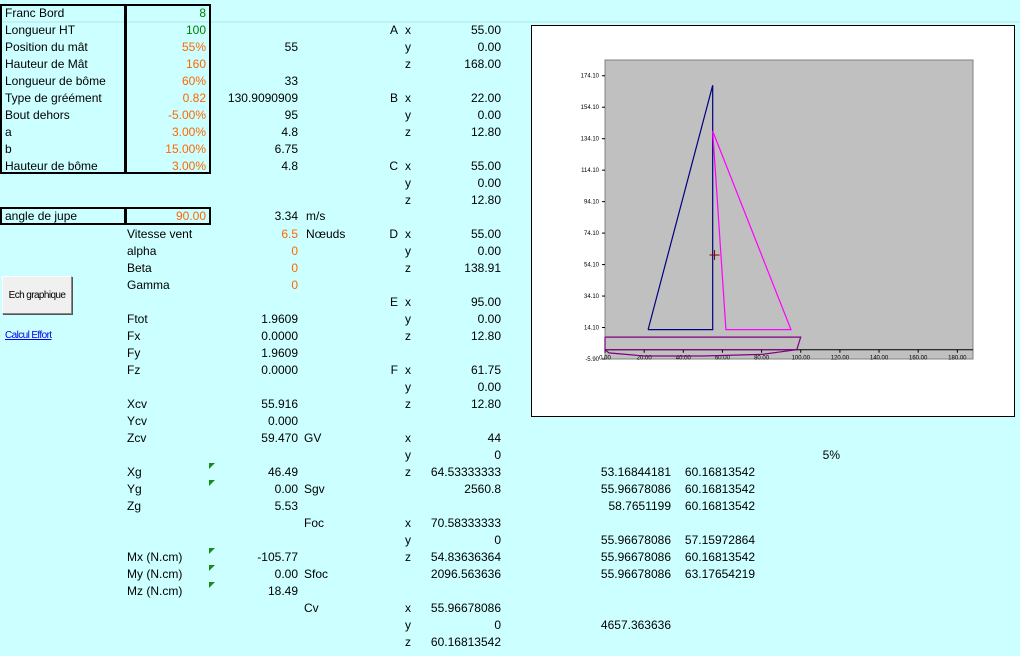 This screenshot has height=656, width=1020. I want to click on g-label: Xg, so click(134, 472).